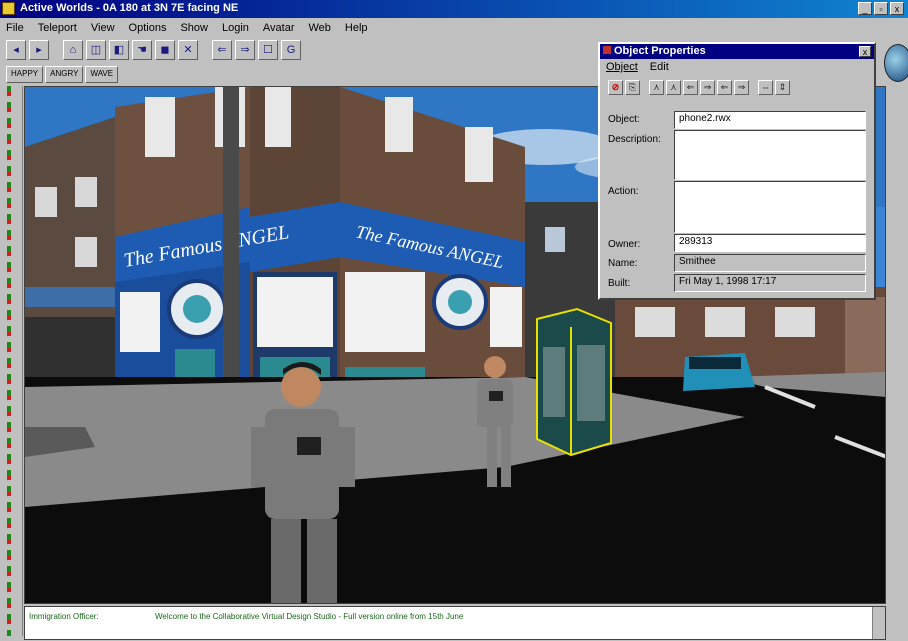 The height and width of the screenshot is (641, 908). Describe the element at coordinates (632, 87) in the screenshot. I see `copy-icon: ⎘` at that location.